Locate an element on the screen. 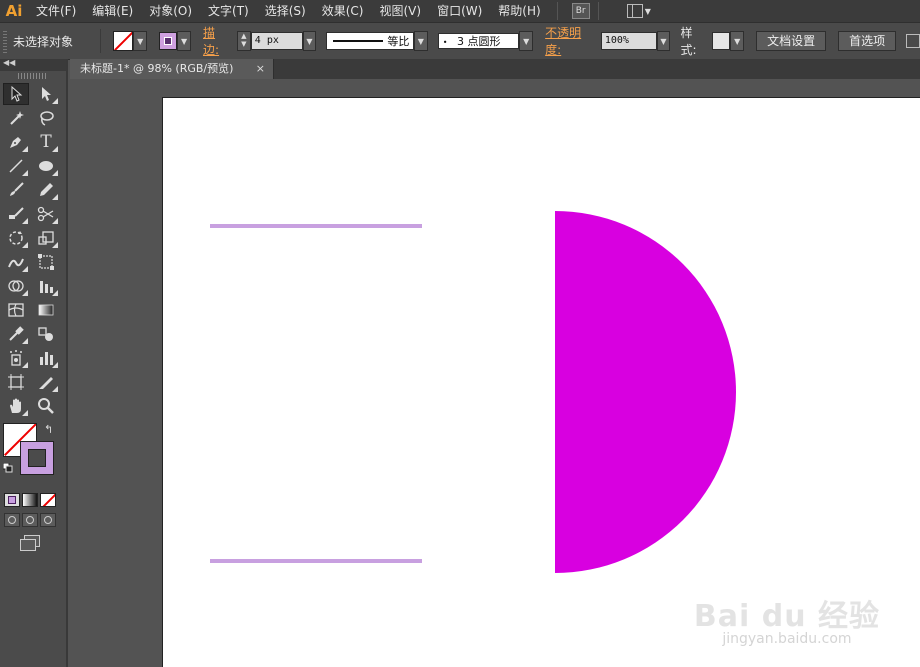 Image resolution: width=920 pixels, height=667 pixels. variable-width-label: 等比 is located at coordinates (398, 41).